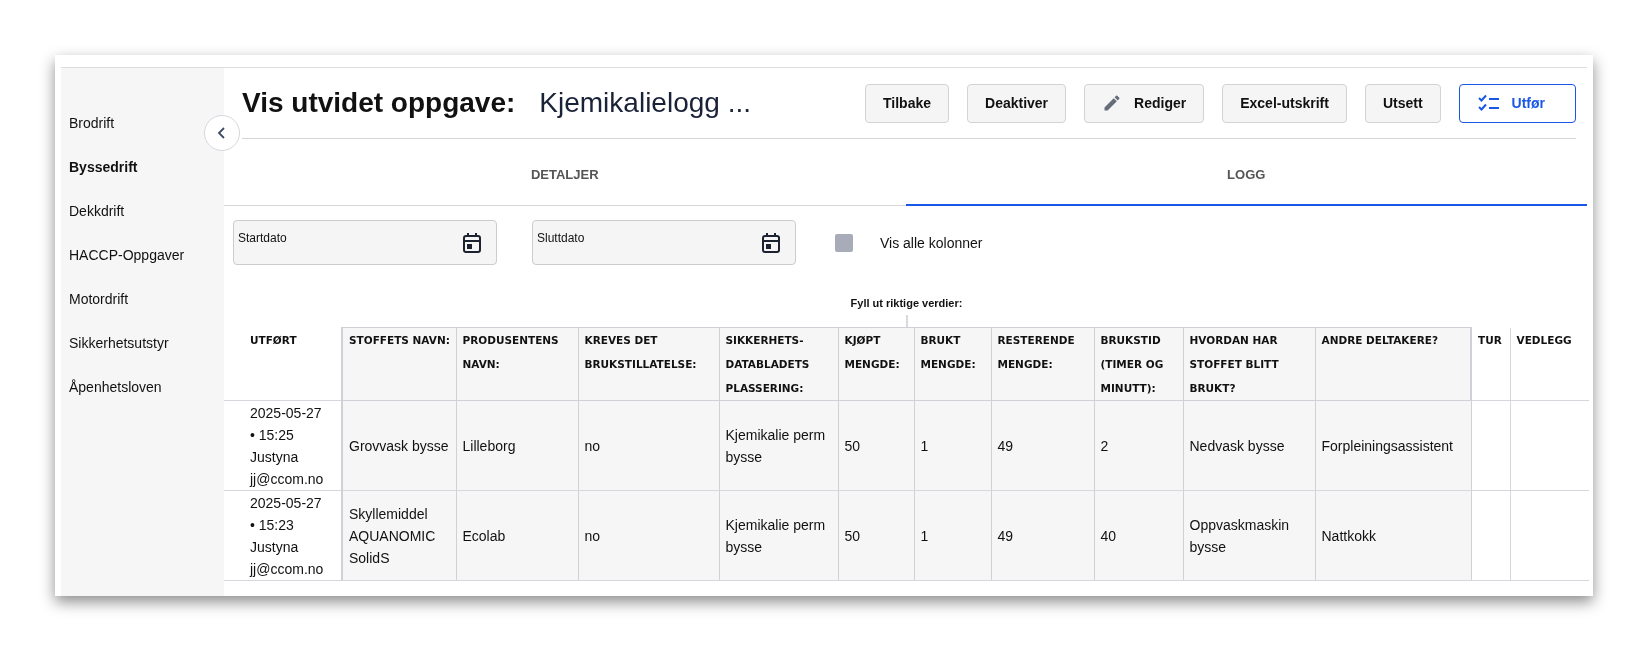 This screenshot has height=651, width=1648. Describe the element at coordinates (1517, 103) in the screenshot. I see `perform-button: Utfør` at that location.